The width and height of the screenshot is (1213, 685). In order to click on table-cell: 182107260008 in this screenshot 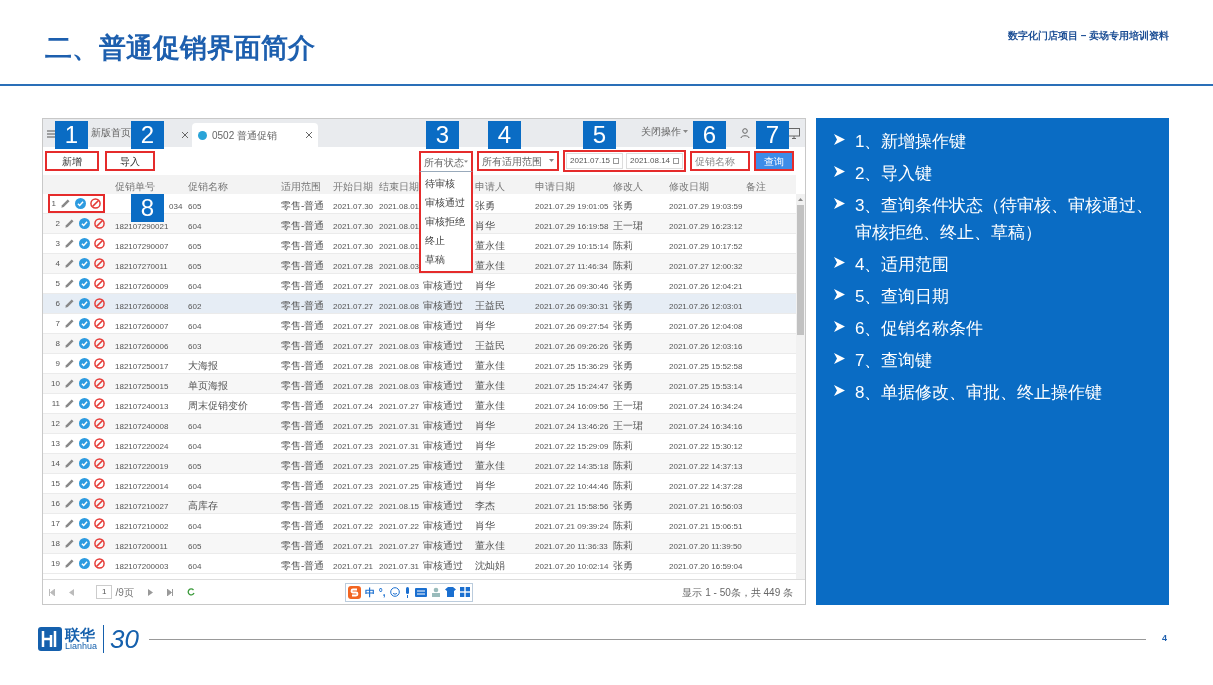, I will do `click(142, 306)`.